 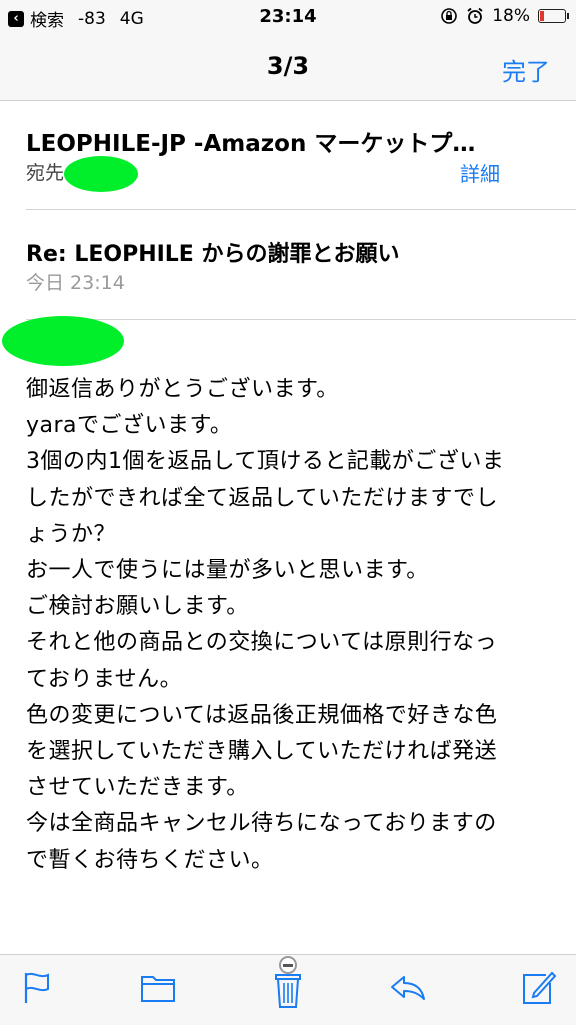 I want to click on status-bar: ‹ 検索 -83 4G 23:14 18%, so click(x=288, y=18).